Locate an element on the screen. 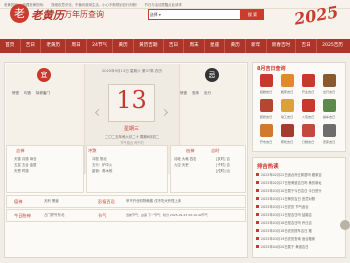  auspicious-day-label: 开市吉日 is located at coordinates (266, 141).